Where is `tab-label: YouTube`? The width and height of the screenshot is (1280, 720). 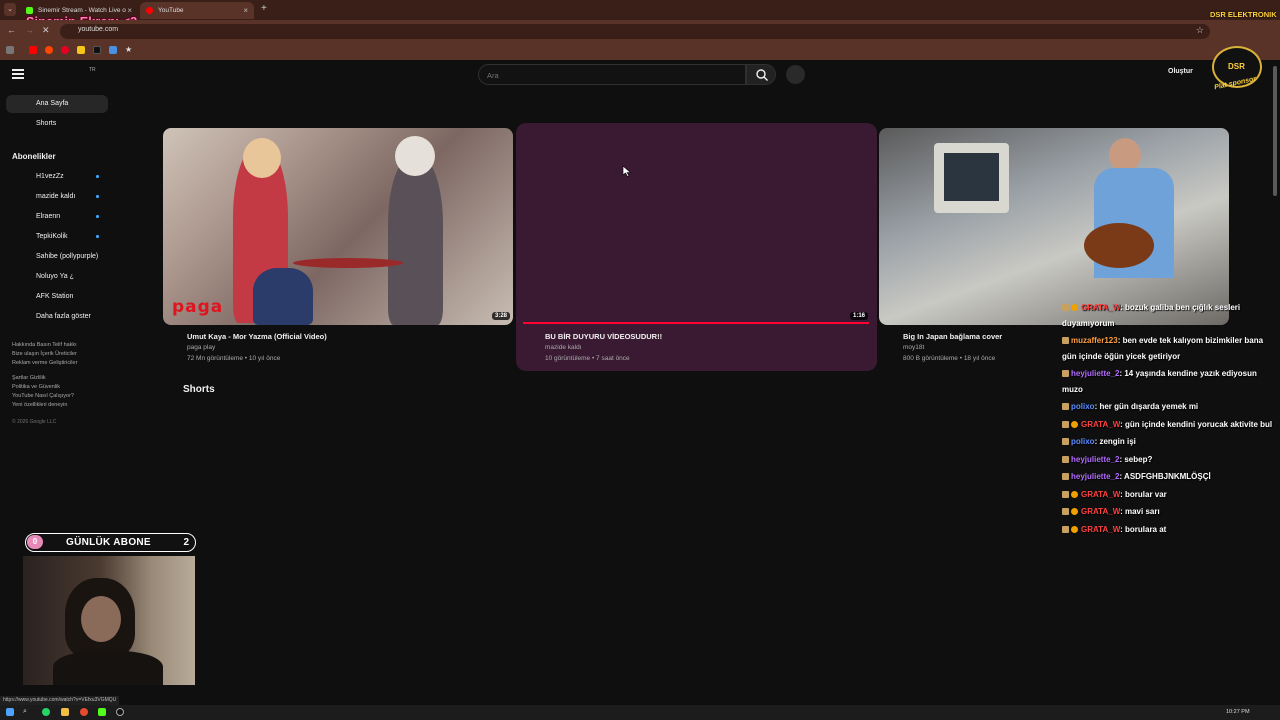 tab-label: YouTube is located at coordinates (171, 10).